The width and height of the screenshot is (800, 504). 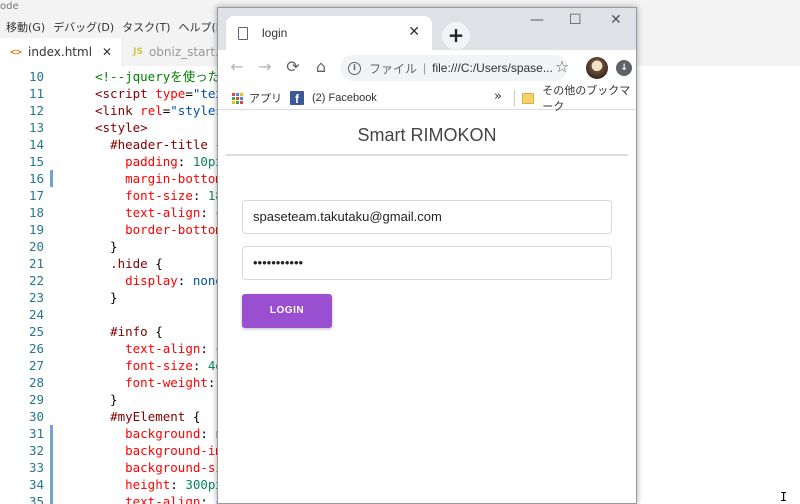 I want to click on line-number: 28, so click(x=36, y=382).